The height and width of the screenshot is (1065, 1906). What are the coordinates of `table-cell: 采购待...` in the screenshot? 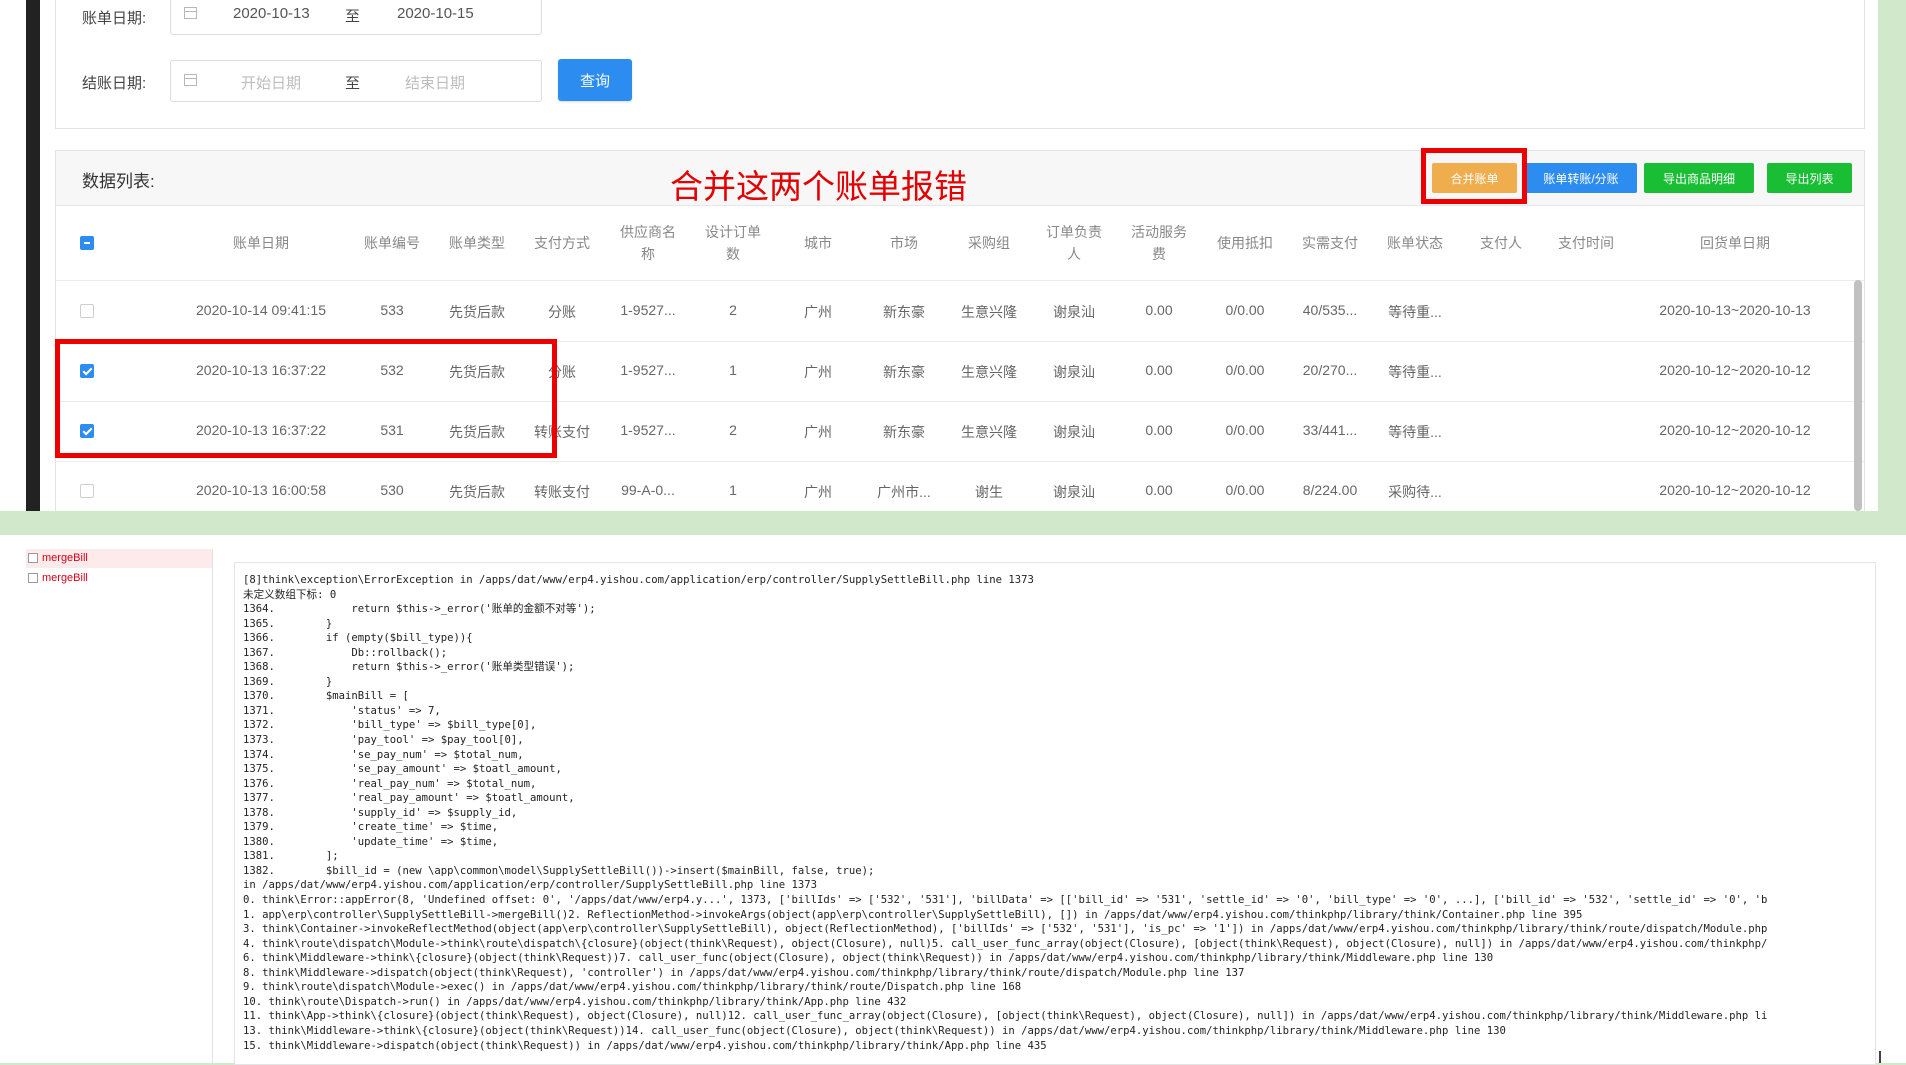 It's located at (1415, 492).